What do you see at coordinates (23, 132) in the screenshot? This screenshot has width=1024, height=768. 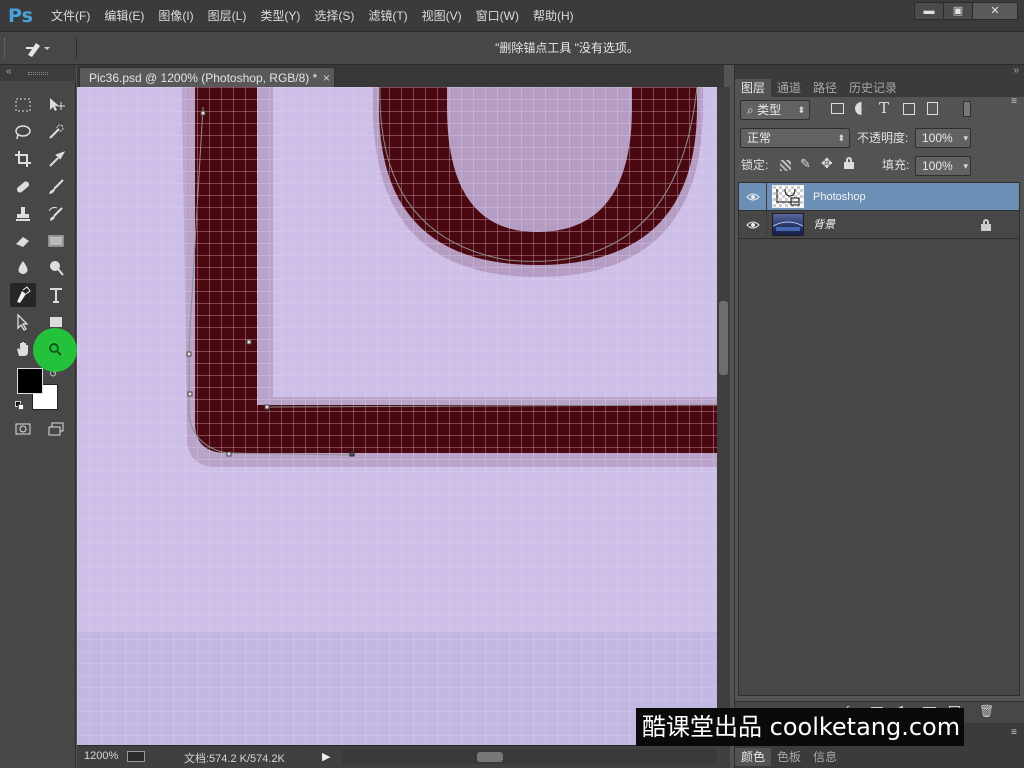 I see `lasso-tool` at bounding box center [23, 132].